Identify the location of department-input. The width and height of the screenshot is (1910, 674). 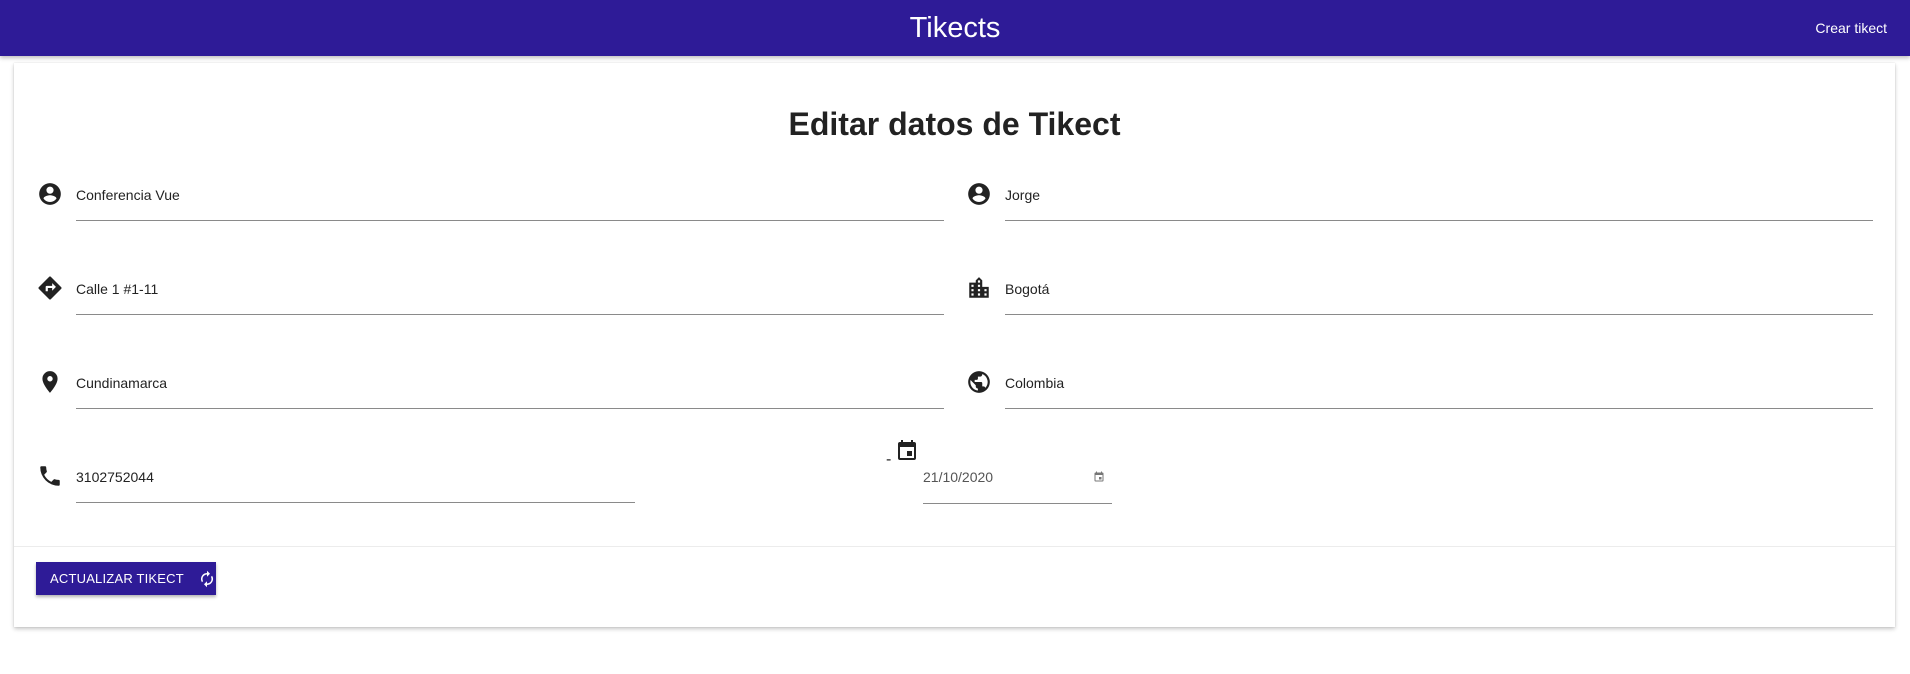
(510, 383).